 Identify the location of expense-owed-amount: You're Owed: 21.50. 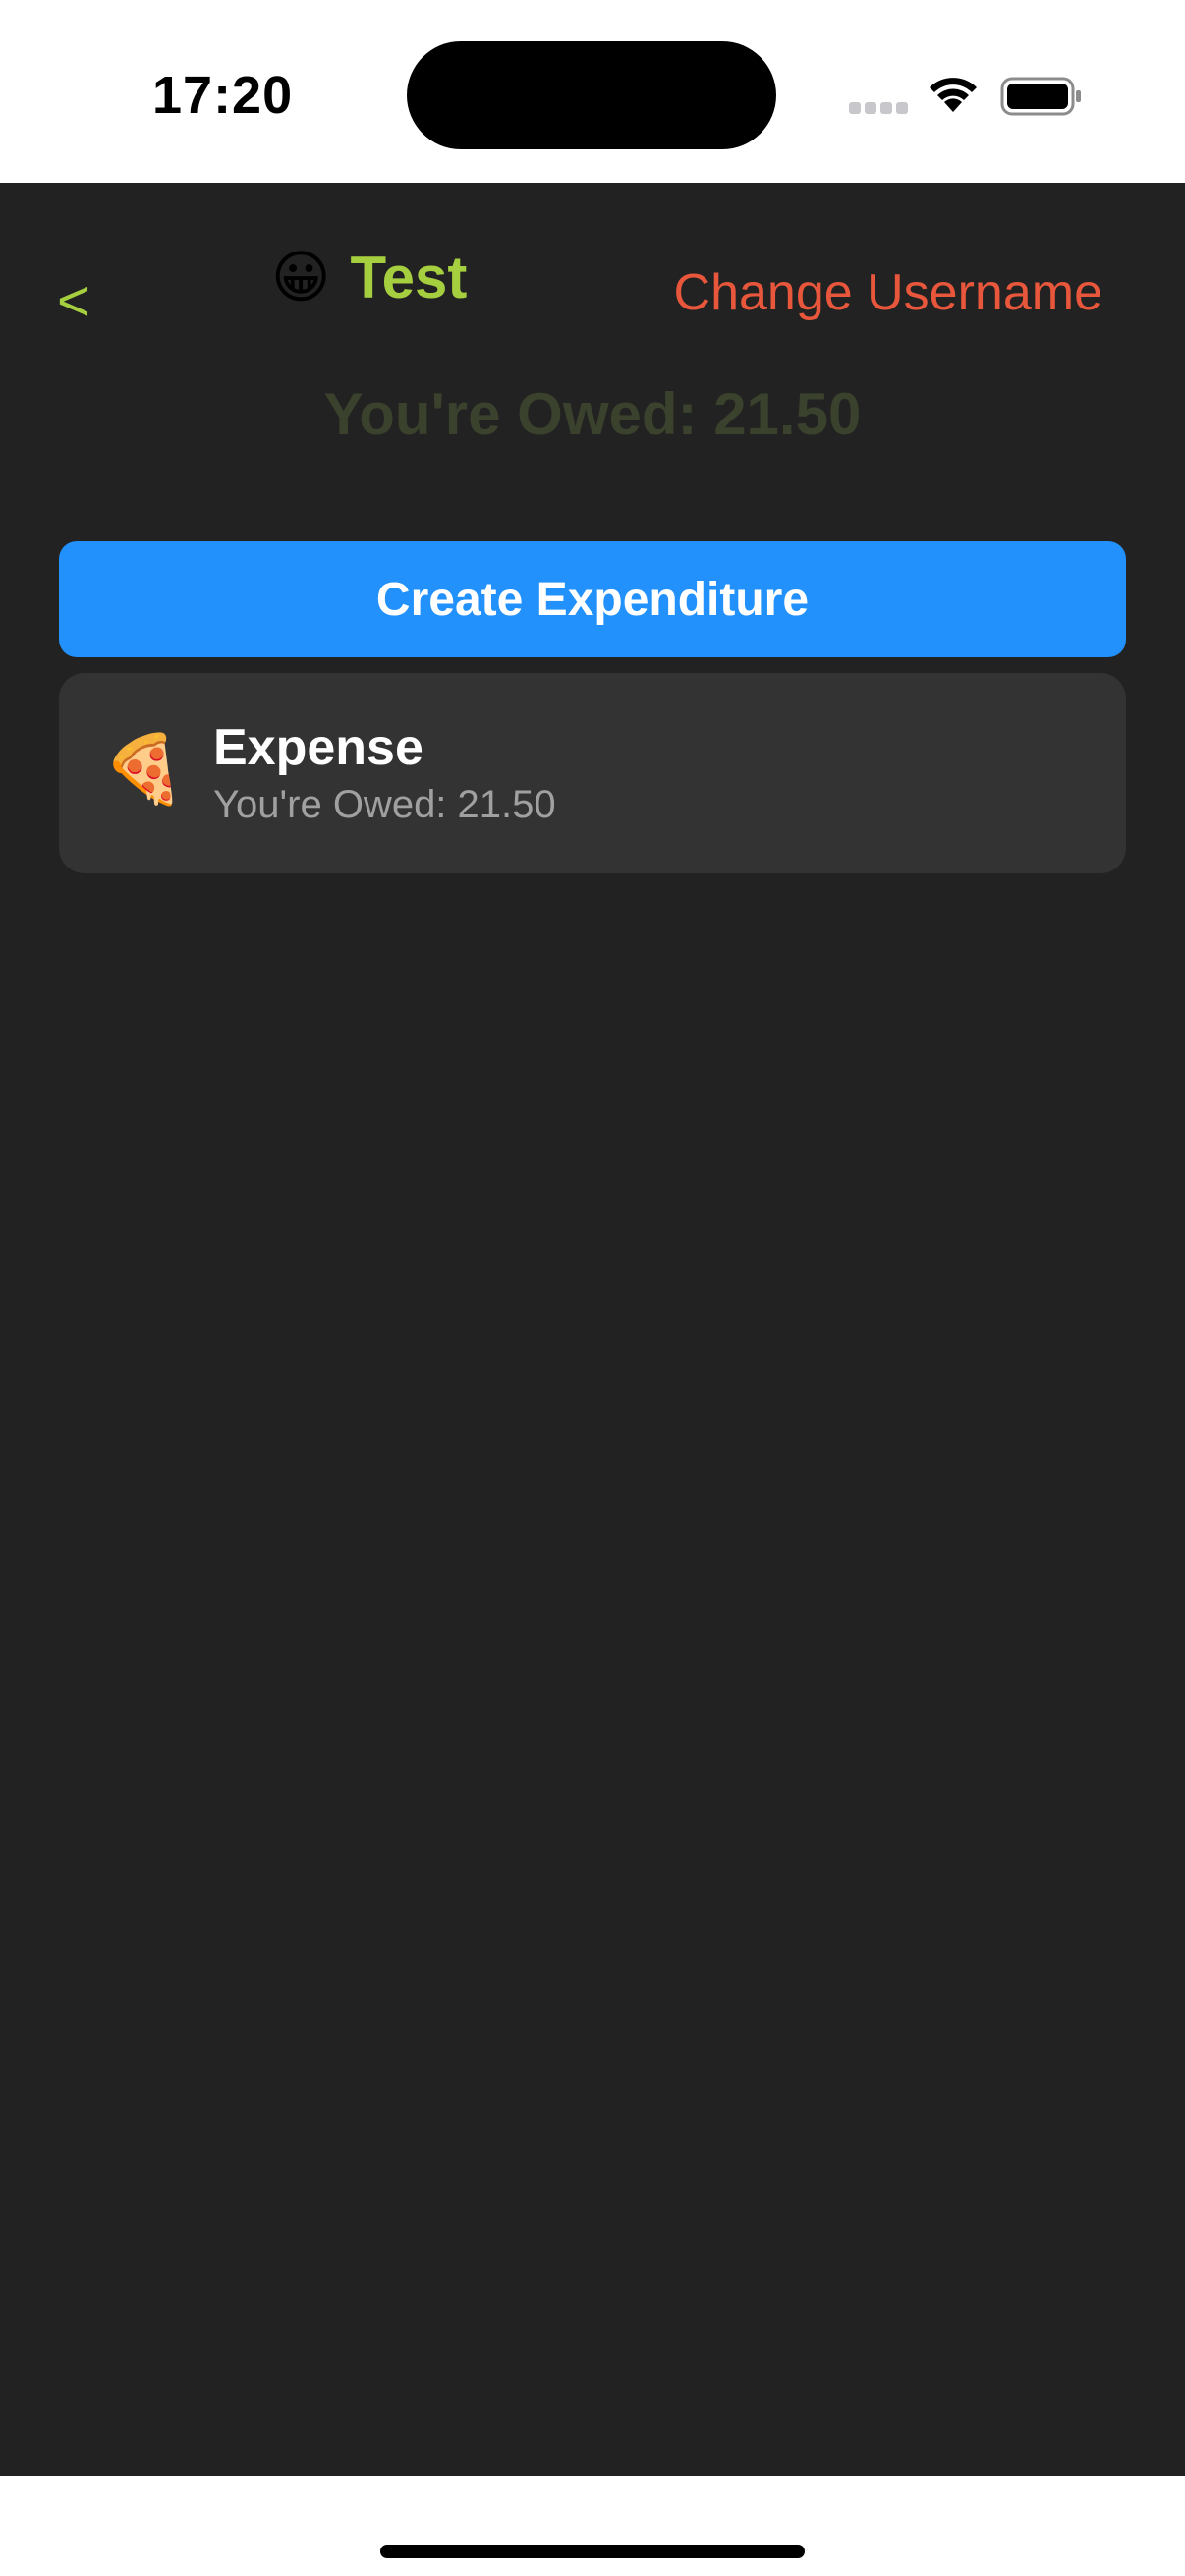
(384, 804).